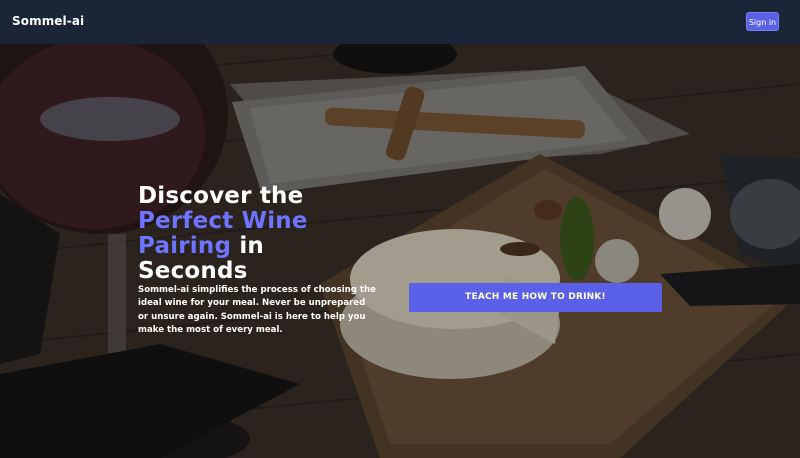 The height and width of the screenshot is (458, 800). What do you see at coordinates (400, 22) in the screenshot?
I see `top-navbar: Sommel-ai Sign in` at bounding box center [400, 22].